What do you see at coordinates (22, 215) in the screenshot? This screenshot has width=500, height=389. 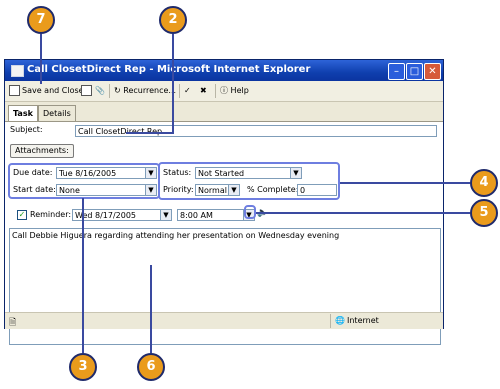 I see `reminder-checkbox: ✓` at bounding box center [22, 215].